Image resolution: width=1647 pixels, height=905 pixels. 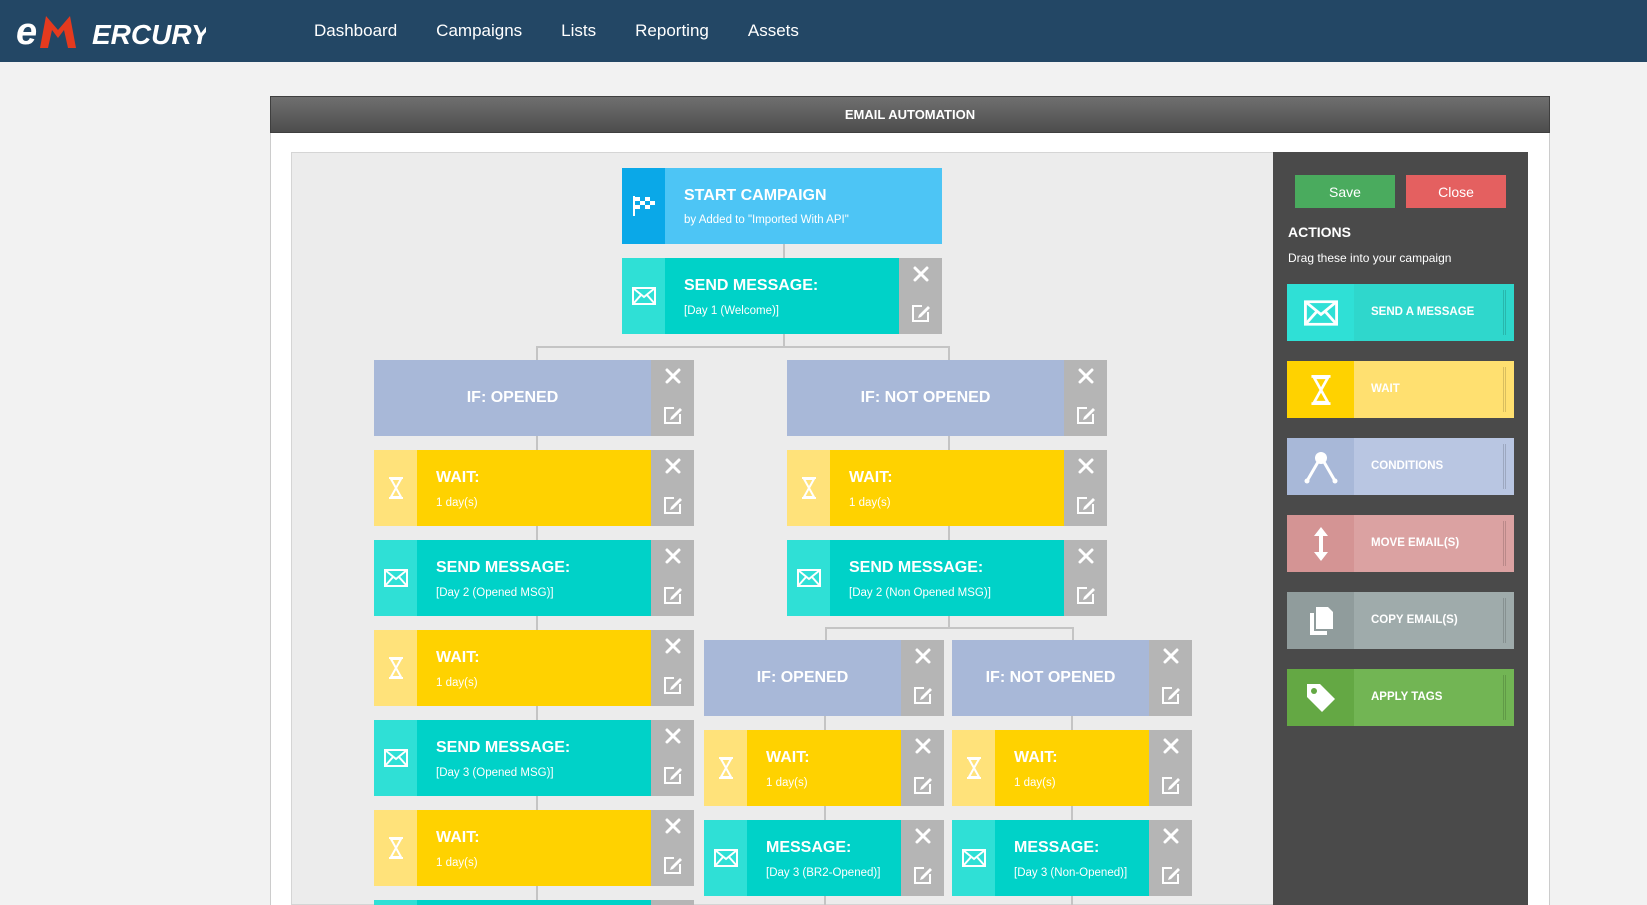 I want to click on send-message-node: SEND MESSAGE: [Day 3 (Opened MSG)], so click(x=534, y=758).